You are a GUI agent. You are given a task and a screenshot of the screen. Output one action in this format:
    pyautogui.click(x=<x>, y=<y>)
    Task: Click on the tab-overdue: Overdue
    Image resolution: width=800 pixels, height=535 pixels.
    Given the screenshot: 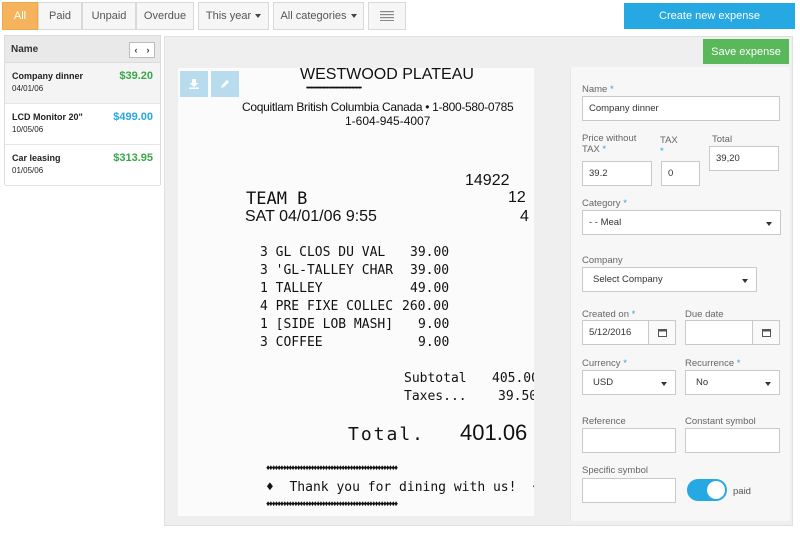 What is the action you would take?
    pyautogui.click(x=165, y=16)
    